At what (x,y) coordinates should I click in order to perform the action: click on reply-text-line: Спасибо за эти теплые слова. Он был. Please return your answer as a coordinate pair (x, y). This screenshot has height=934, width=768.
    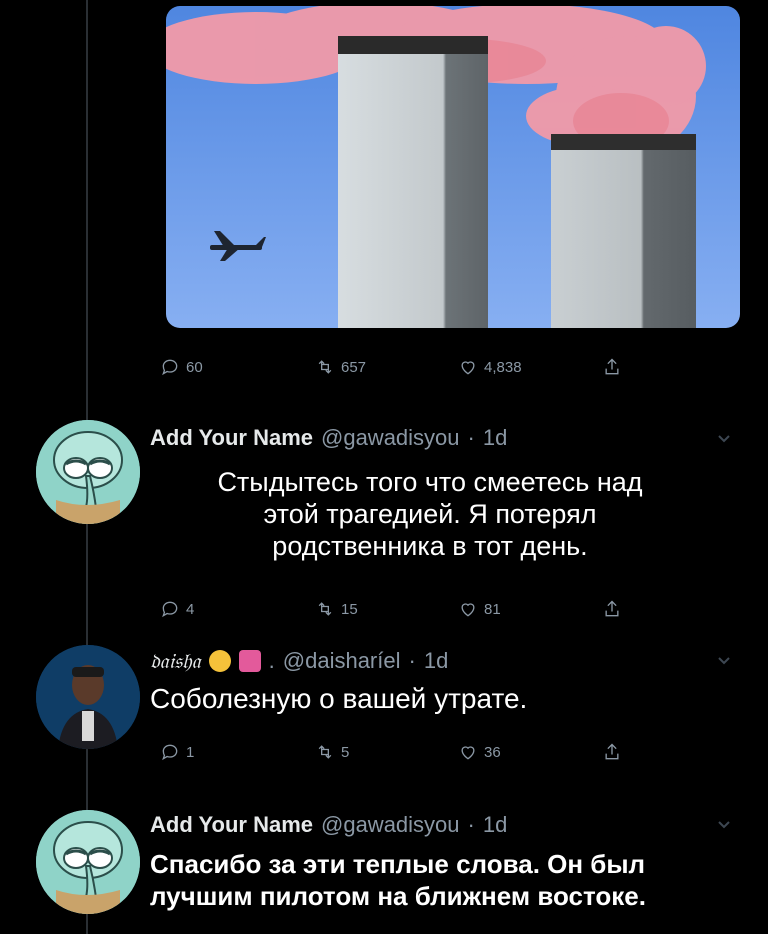
    Looking at the image, I should click on (398, 864).